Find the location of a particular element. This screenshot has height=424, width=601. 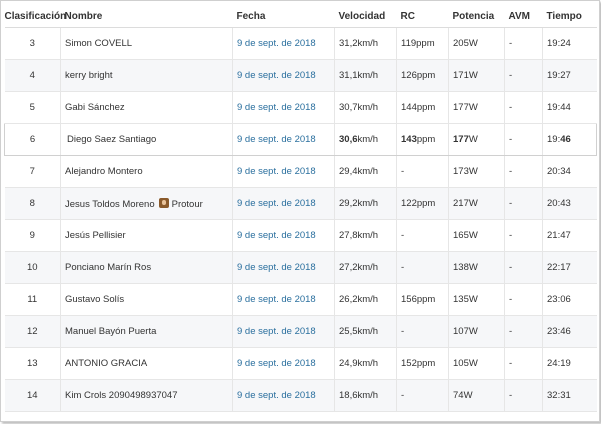

time-cell: 19:46 is located at coordinates (569, 139).